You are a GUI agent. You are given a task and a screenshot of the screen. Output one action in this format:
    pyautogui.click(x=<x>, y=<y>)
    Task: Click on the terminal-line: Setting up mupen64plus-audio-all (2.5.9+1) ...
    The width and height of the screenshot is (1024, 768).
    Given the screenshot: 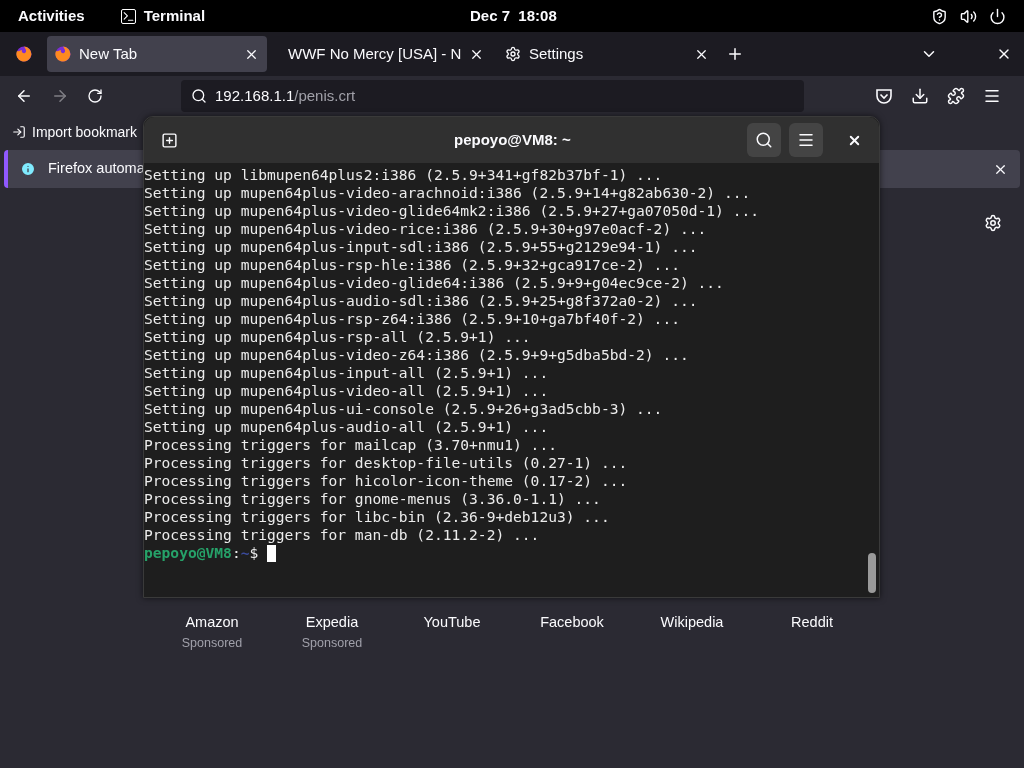 What is the action you would take?
    pyautogui.click(x=346, y=427)
    